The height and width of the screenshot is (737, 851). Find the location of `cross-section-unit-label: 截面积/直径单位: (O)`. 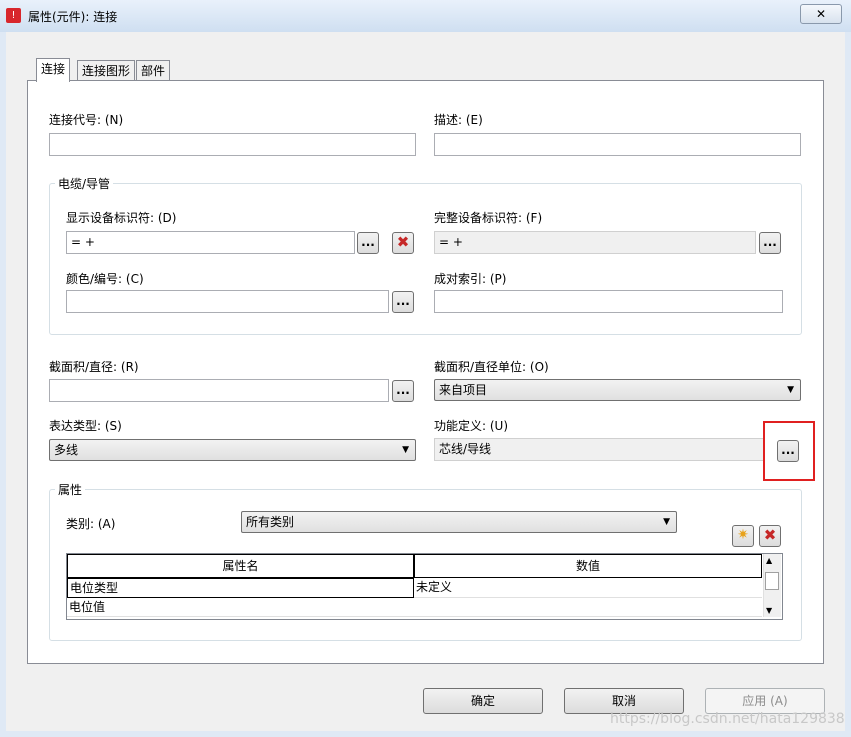

cross-section-unit-label: 截面积/直径单位: (O) is located at coordinates (491, 367).